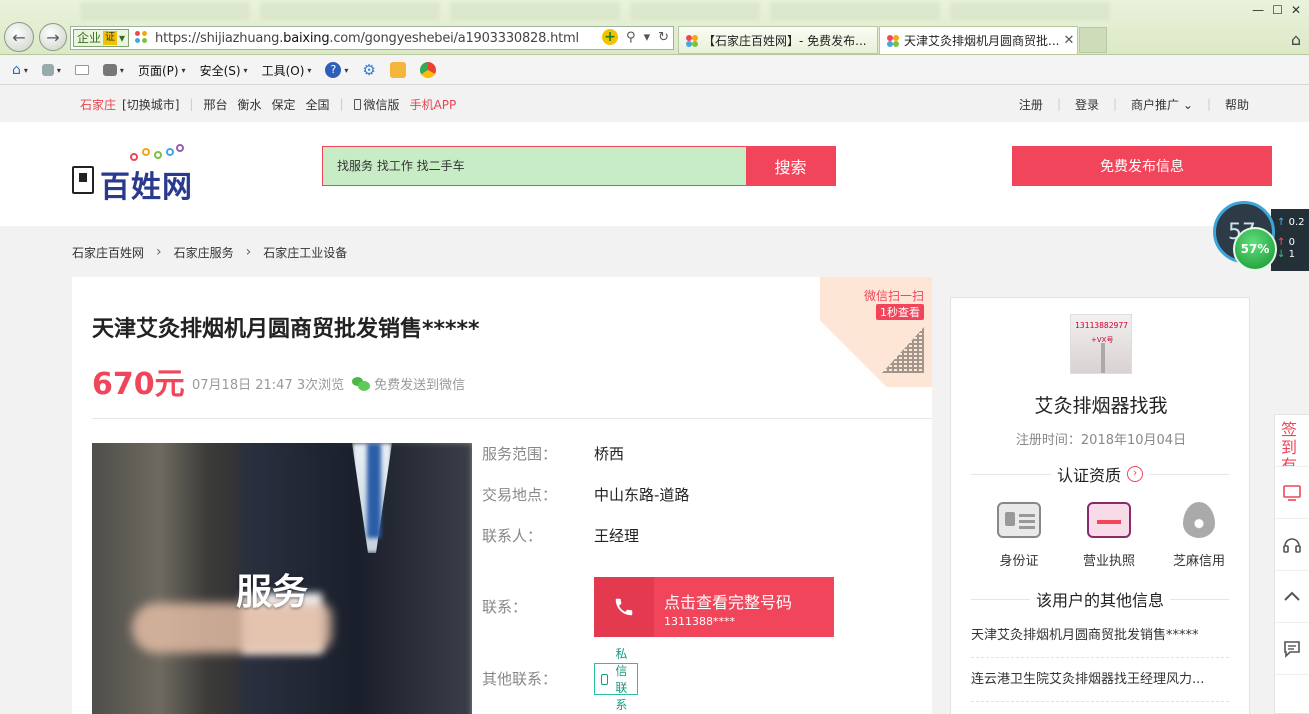 This screenshot has height=714, width=1309. Describe the element at coordinates (317, 104) in the screenshot. I see `city-link-national: 全国` at that location.